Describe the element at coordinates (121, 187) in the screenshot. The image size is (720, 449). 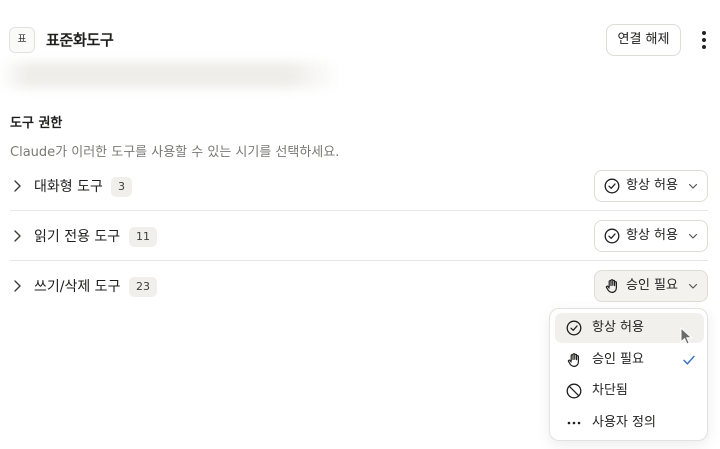
I see `tool-count-badge: 3` at that location.